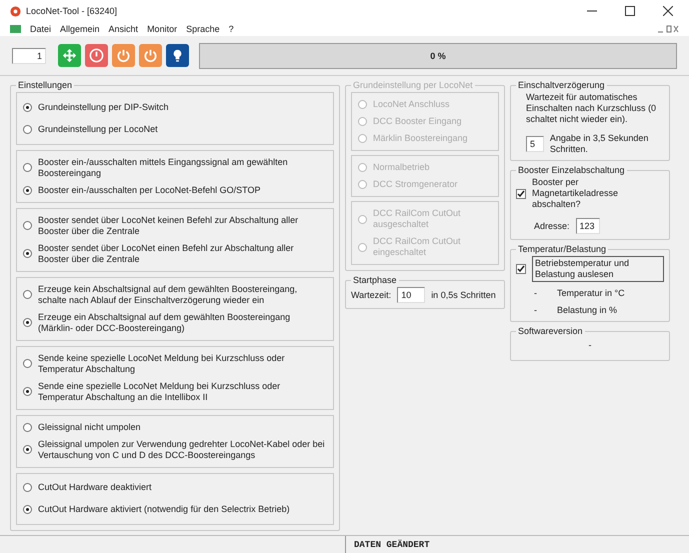  I want to click on wait-time-field: 10, so click(411, 295).